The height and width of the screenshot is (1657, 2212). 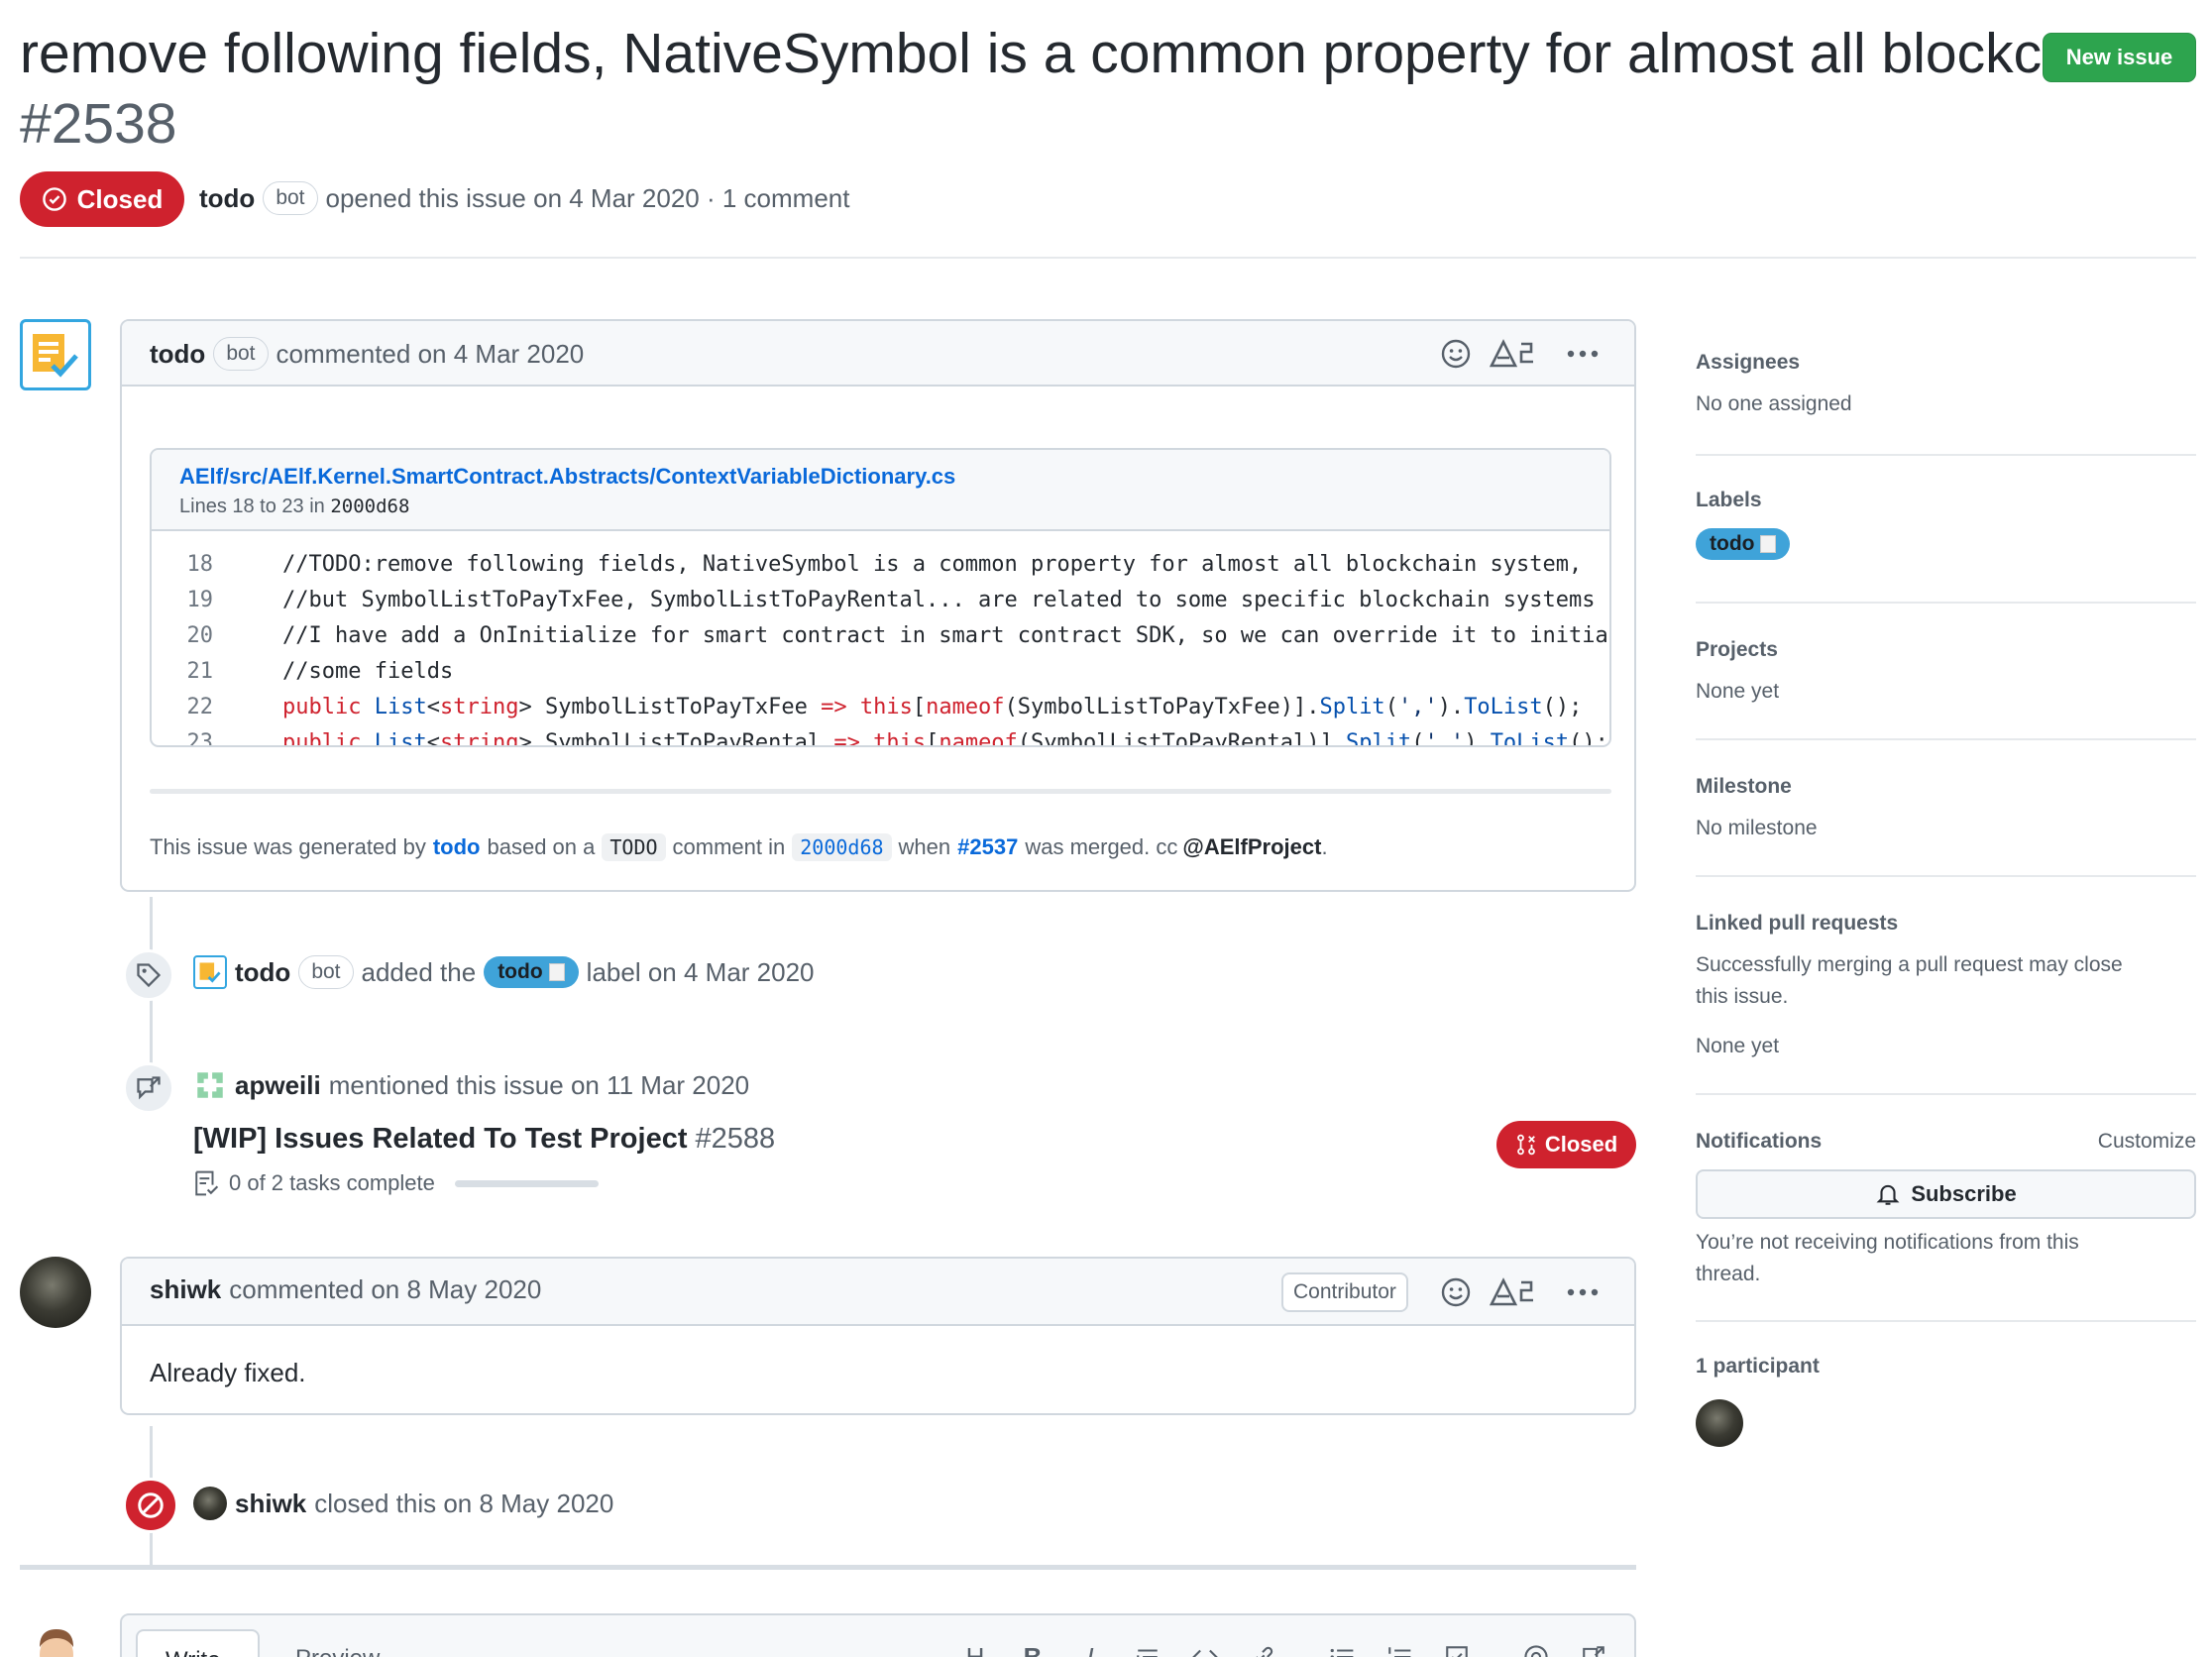 I want to click on customize-link: Customize, so click(x=2147, y=1142).